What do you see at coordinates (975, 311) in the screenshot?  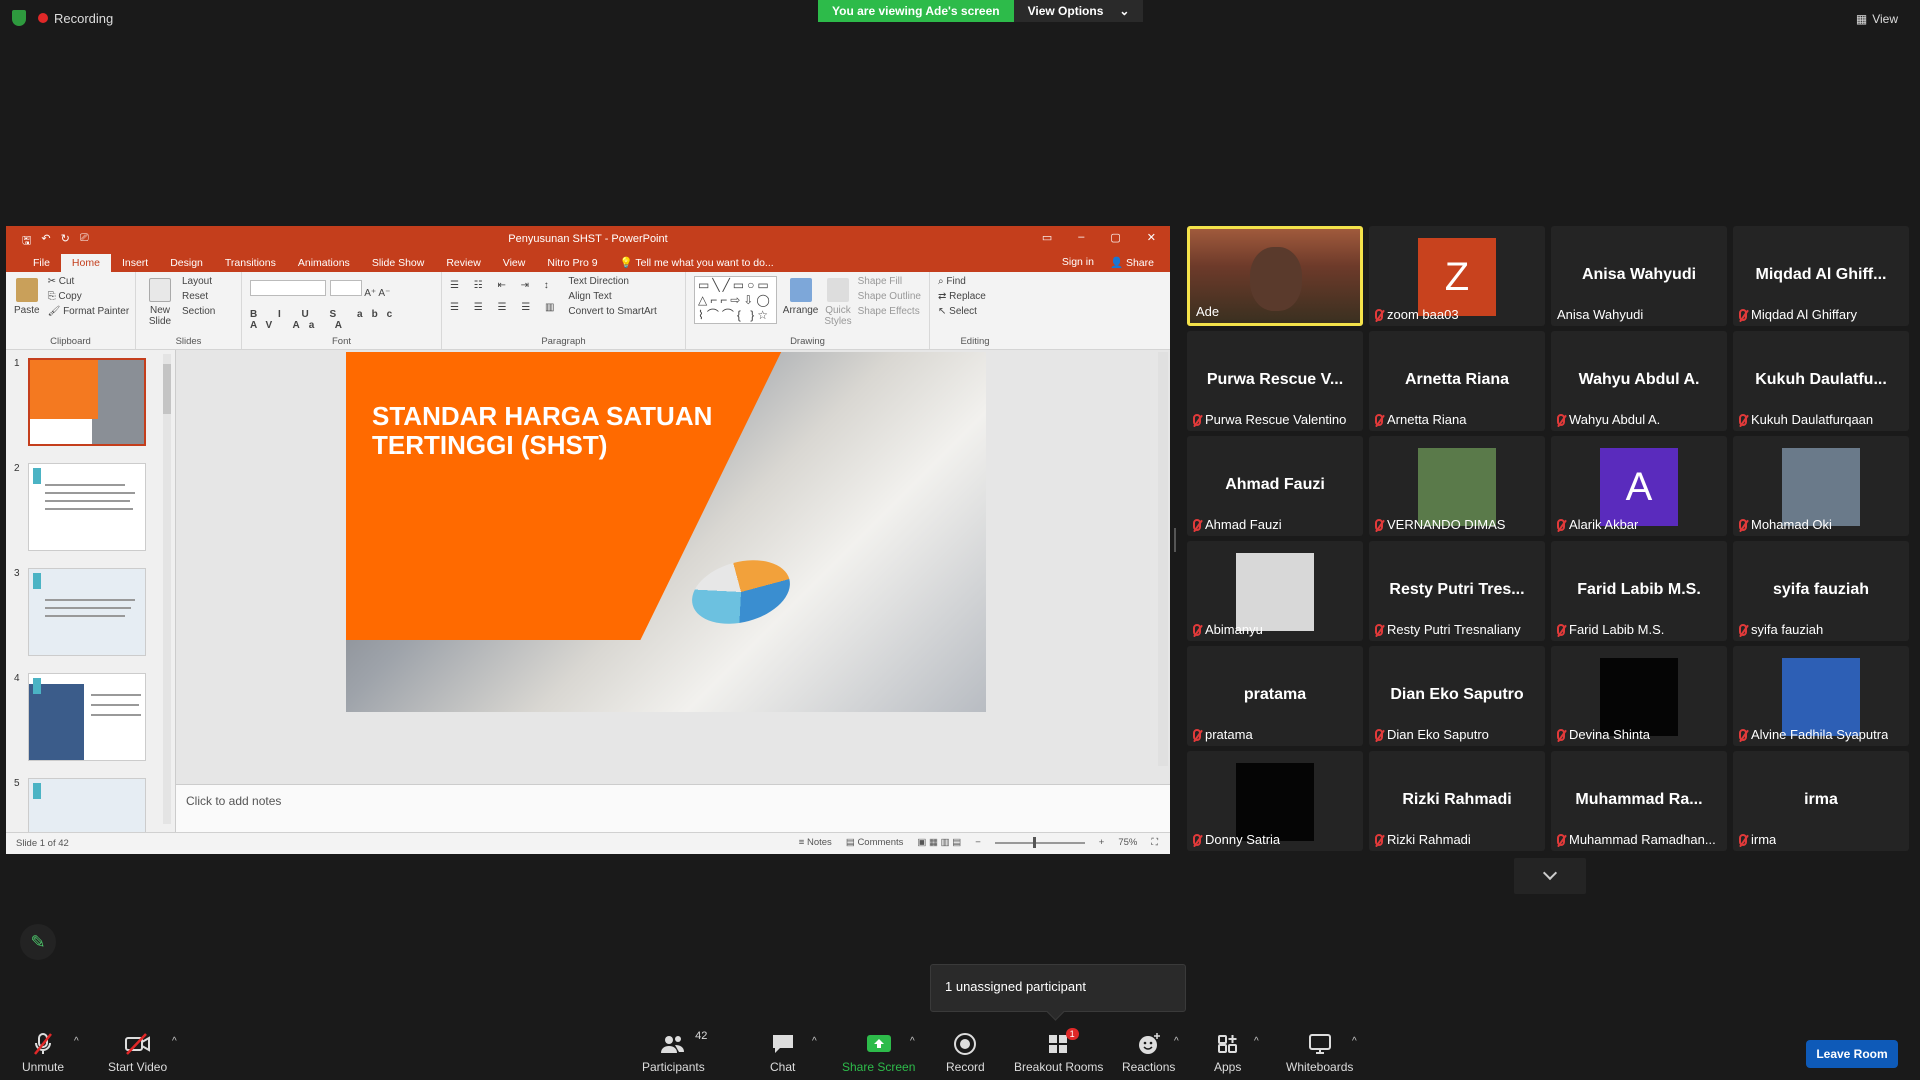 I see `select-button: ↖ Select` at bounding box center [975, 311].